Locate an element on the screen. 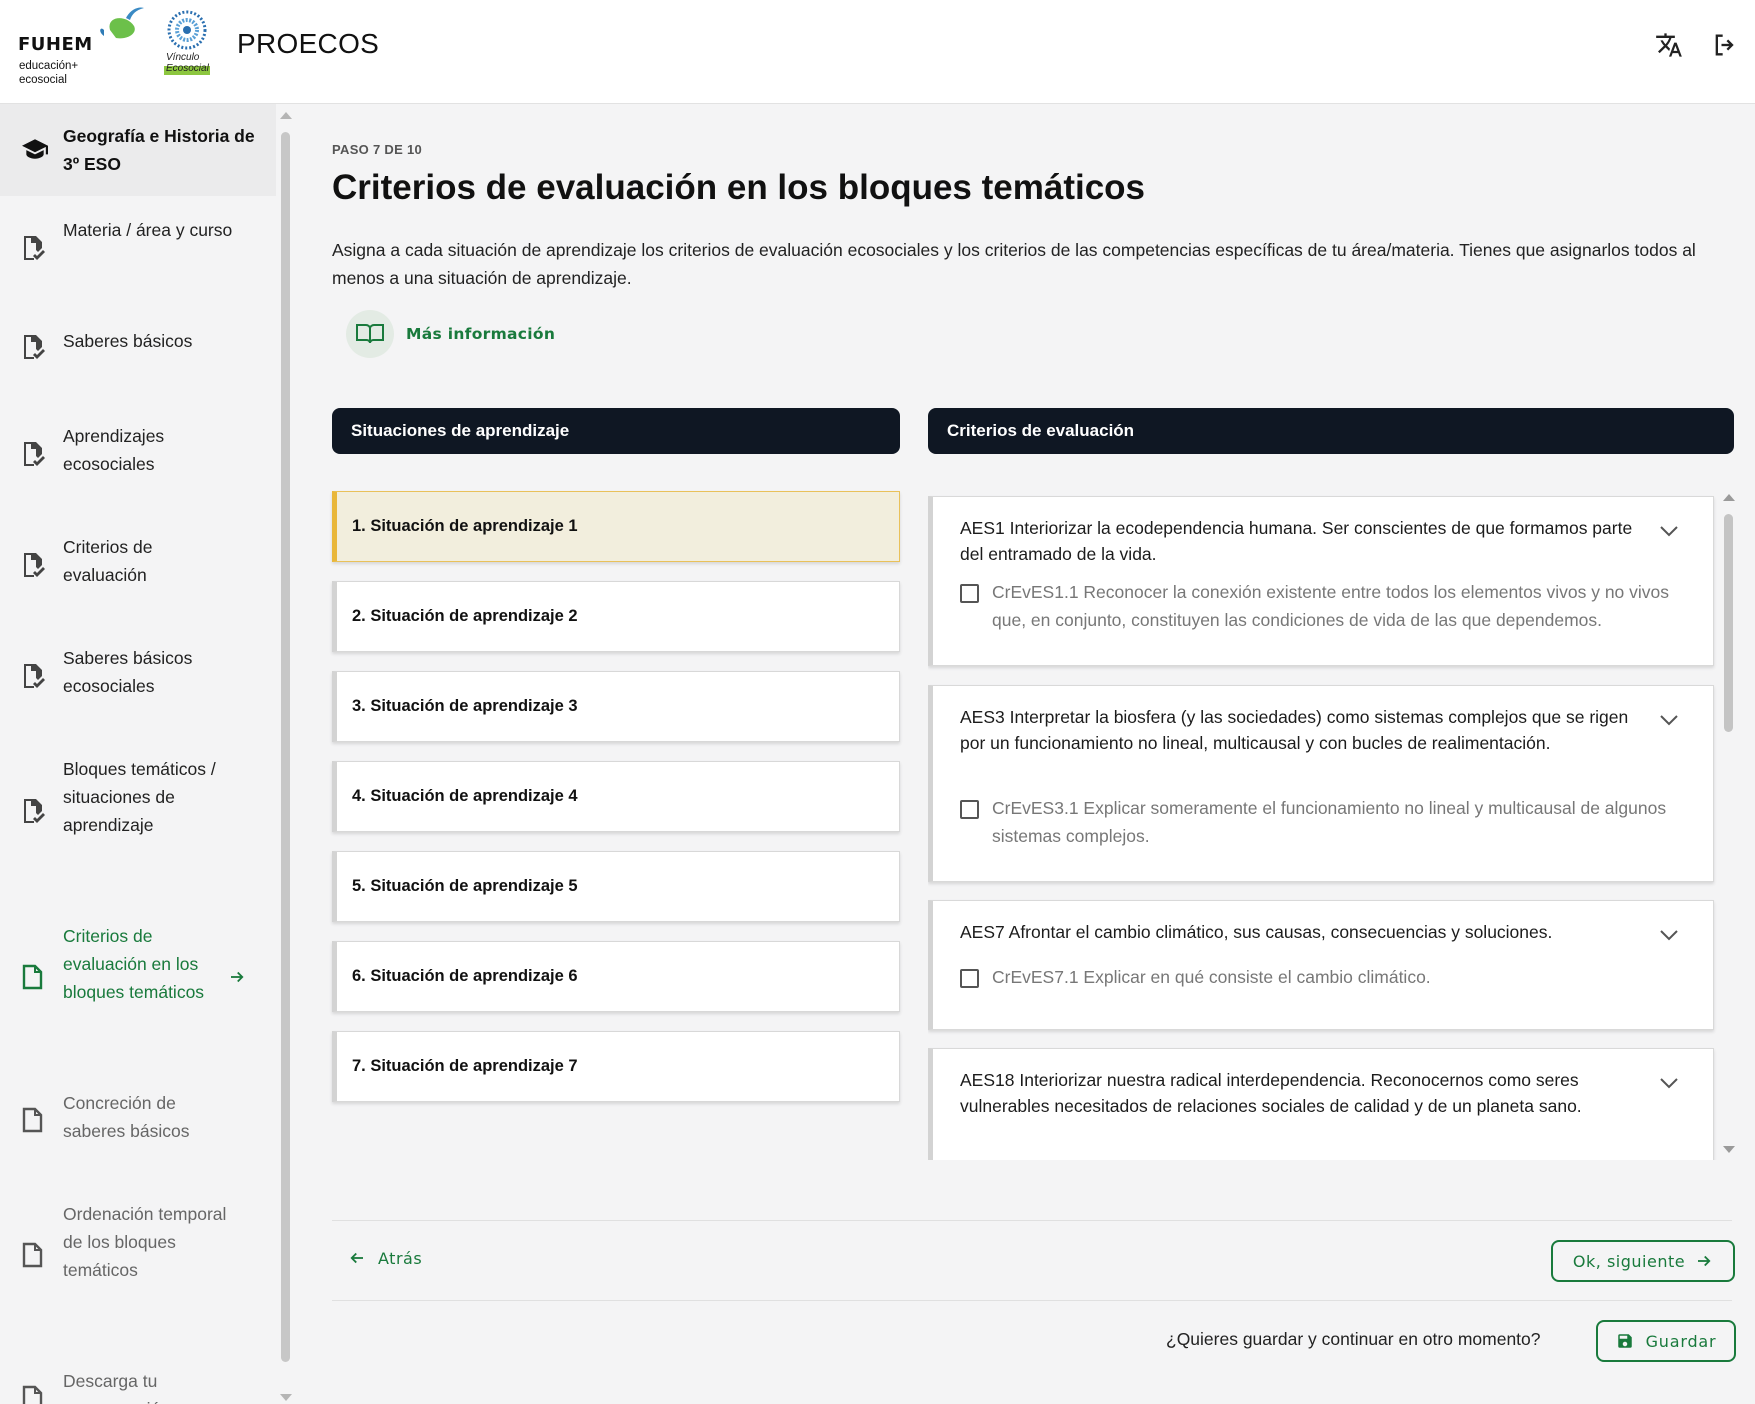 This screenshot has width=1755, height=1404. situacion-item-6: 6. Situación de aprendizaje 6 is located at coordinates (616, 976).